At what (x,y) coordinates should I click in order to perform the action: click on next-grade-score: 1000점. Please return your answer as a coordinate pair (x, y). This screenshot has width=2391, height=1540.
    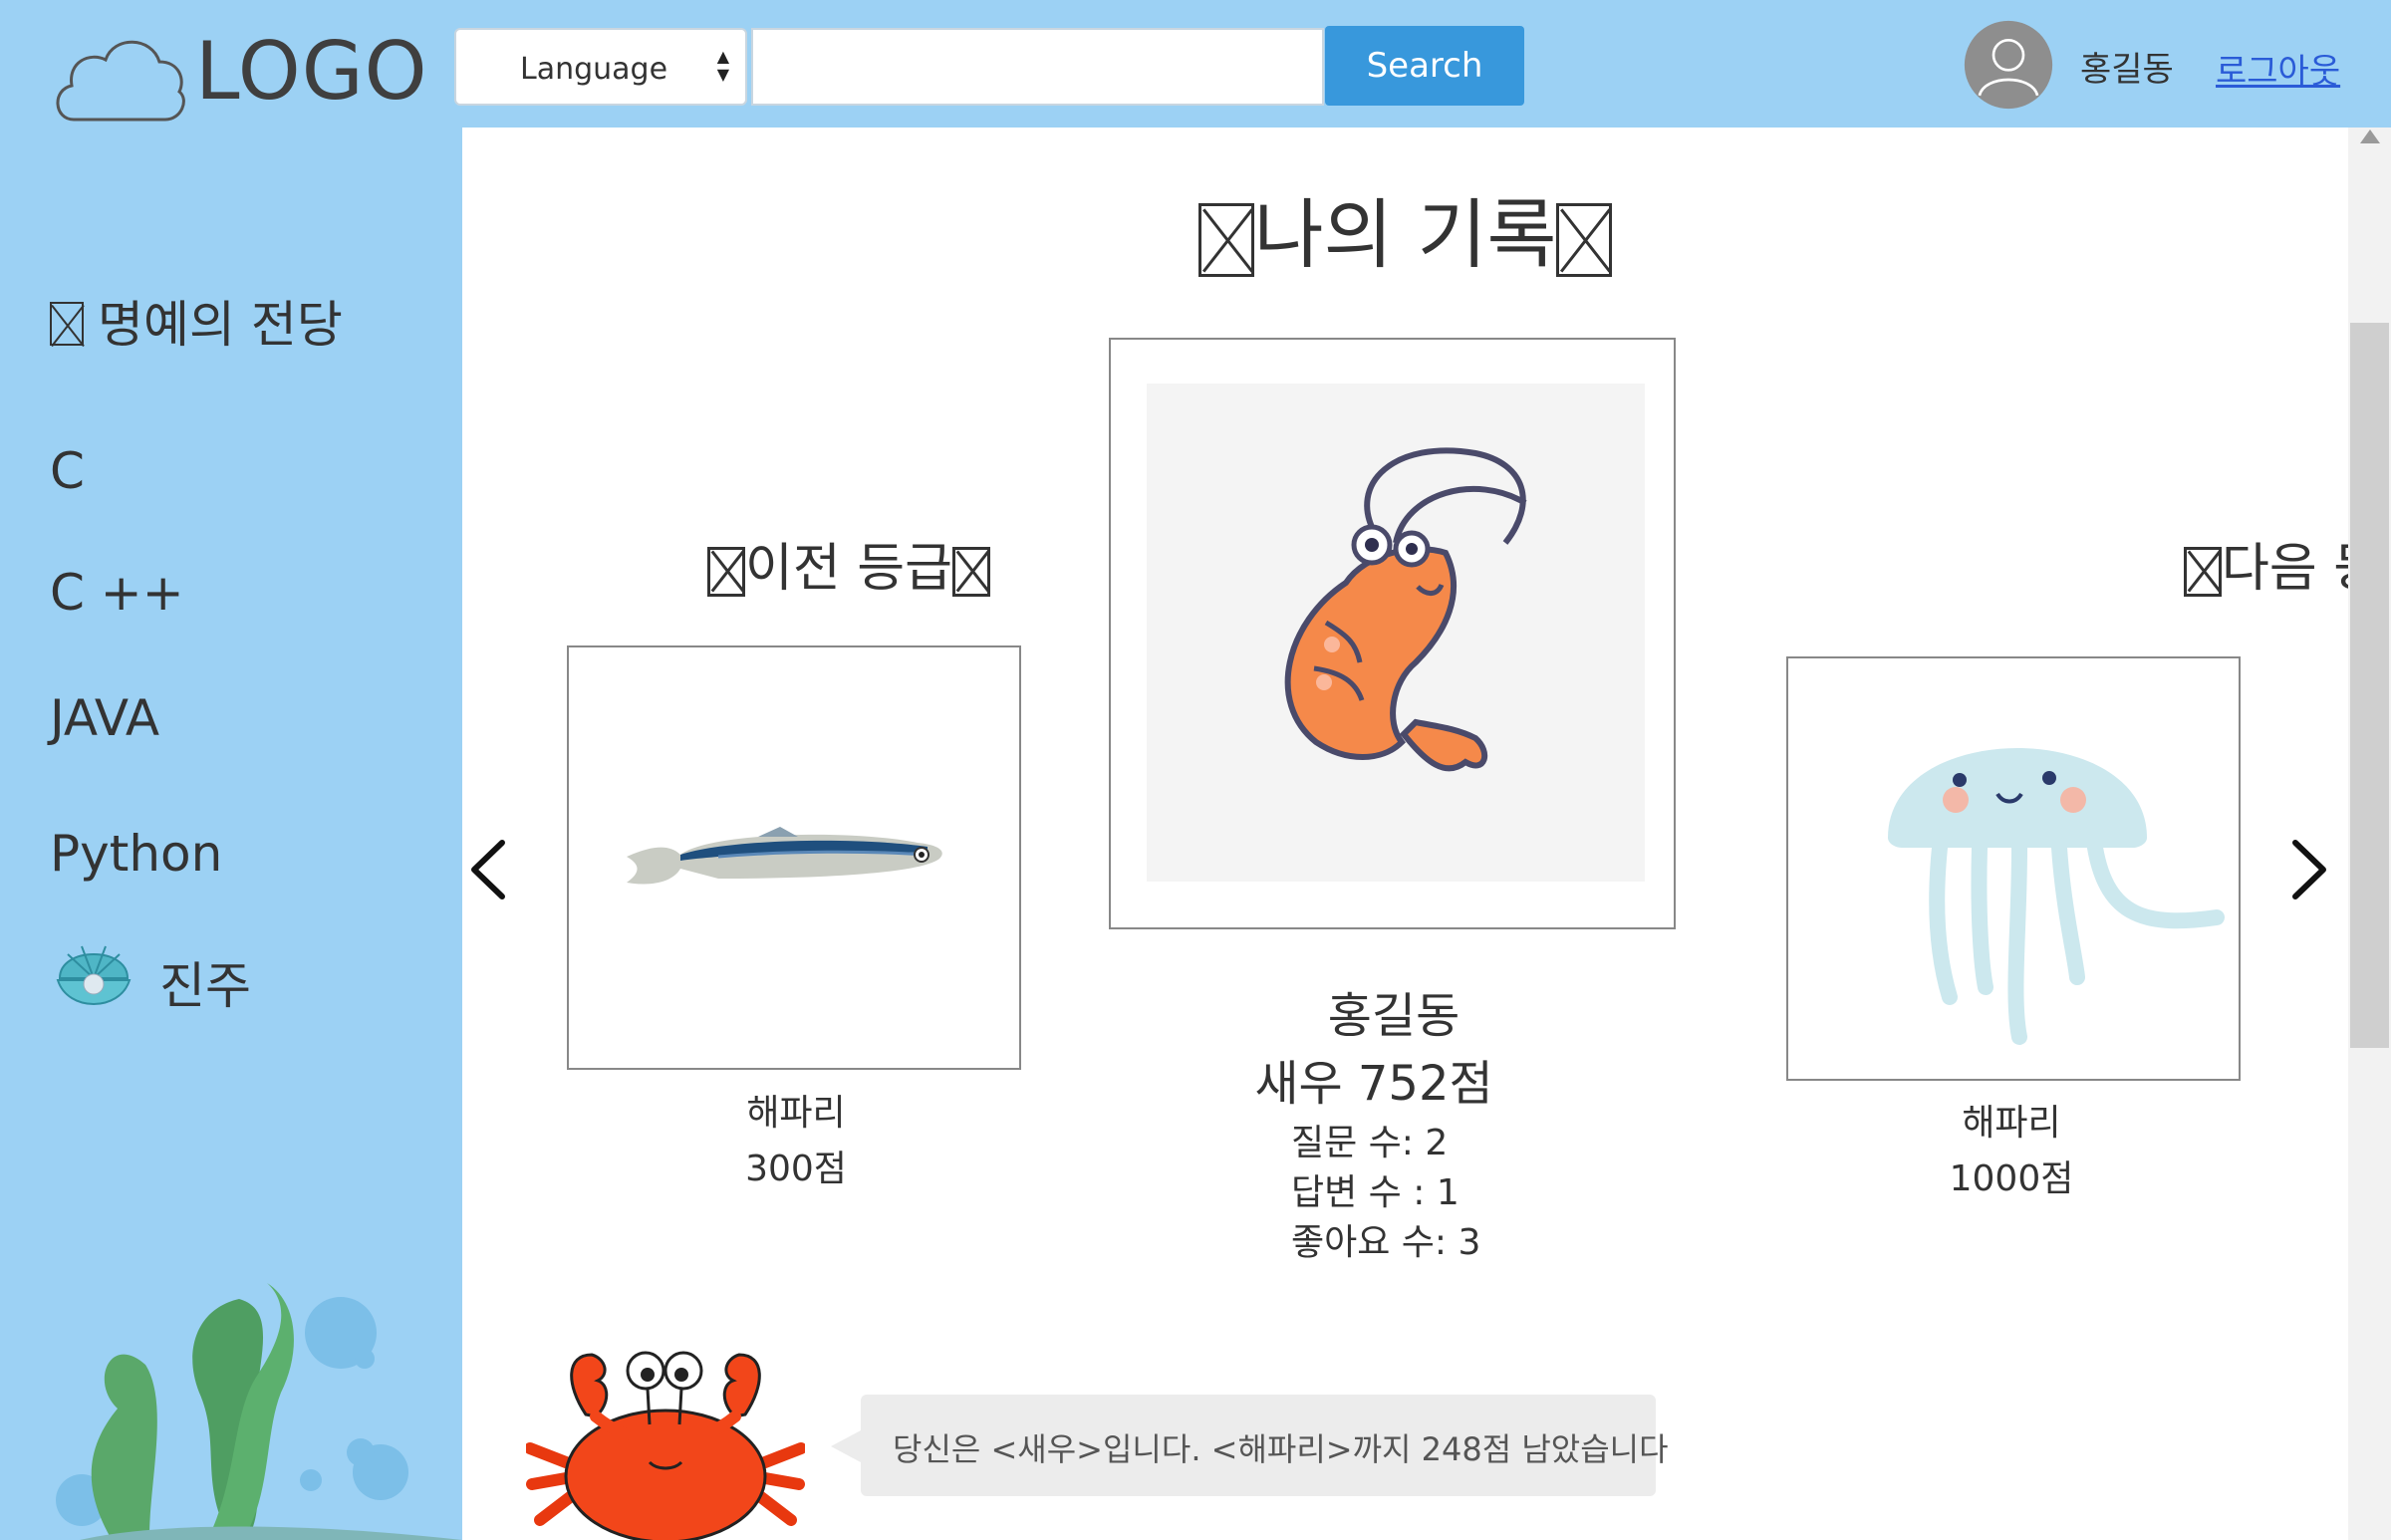
    Looking at the image, I should click on (2012, 1178).